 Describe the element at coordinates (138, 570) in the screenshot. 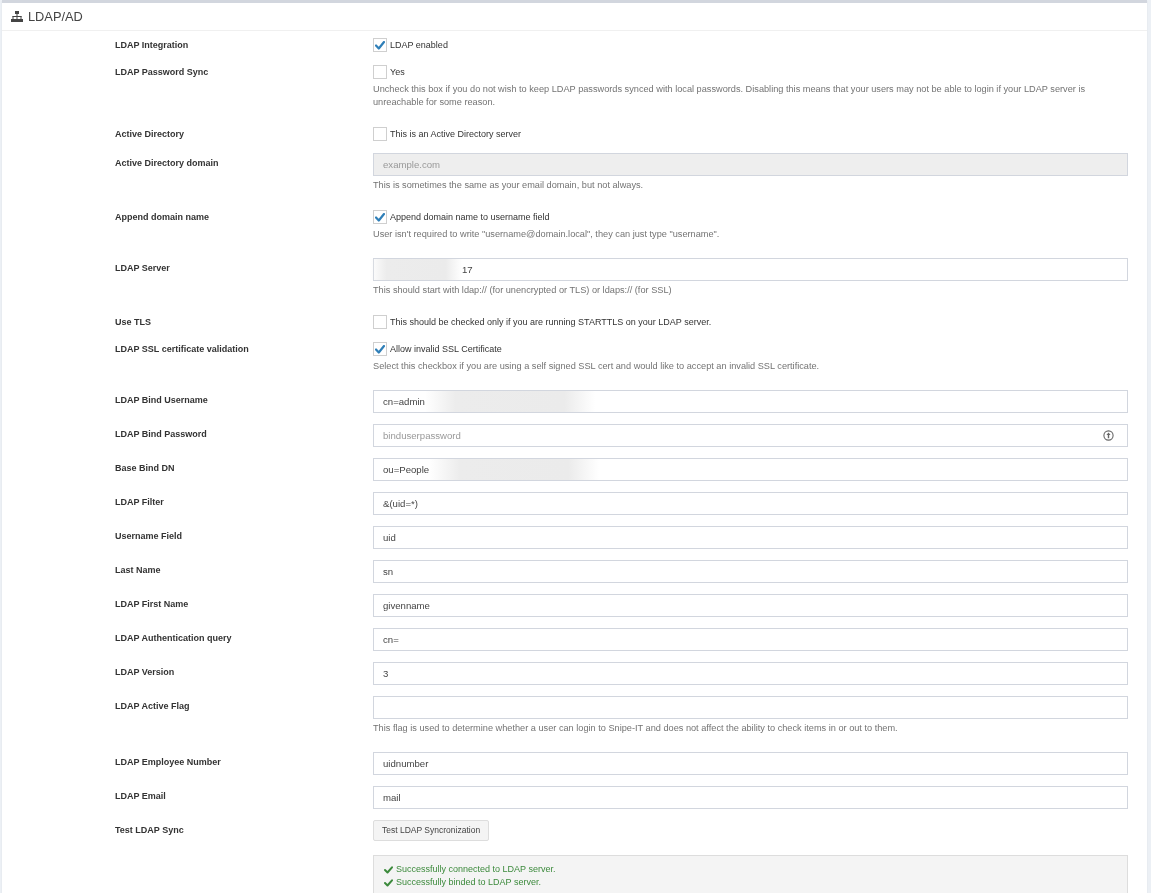

I see `field-label: Last Name` at that location.